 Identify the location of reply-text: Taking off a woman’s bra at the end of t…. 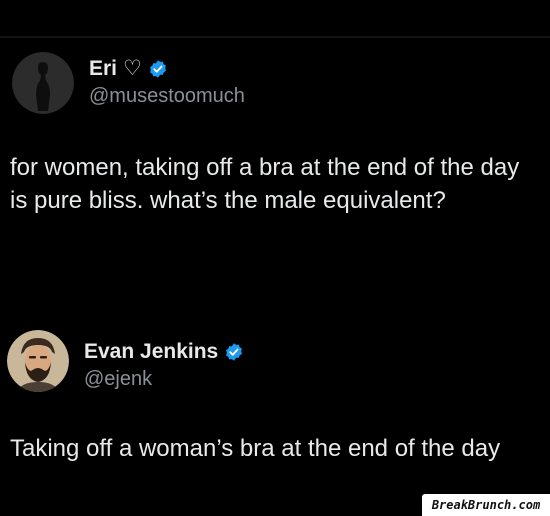
(255, 448).